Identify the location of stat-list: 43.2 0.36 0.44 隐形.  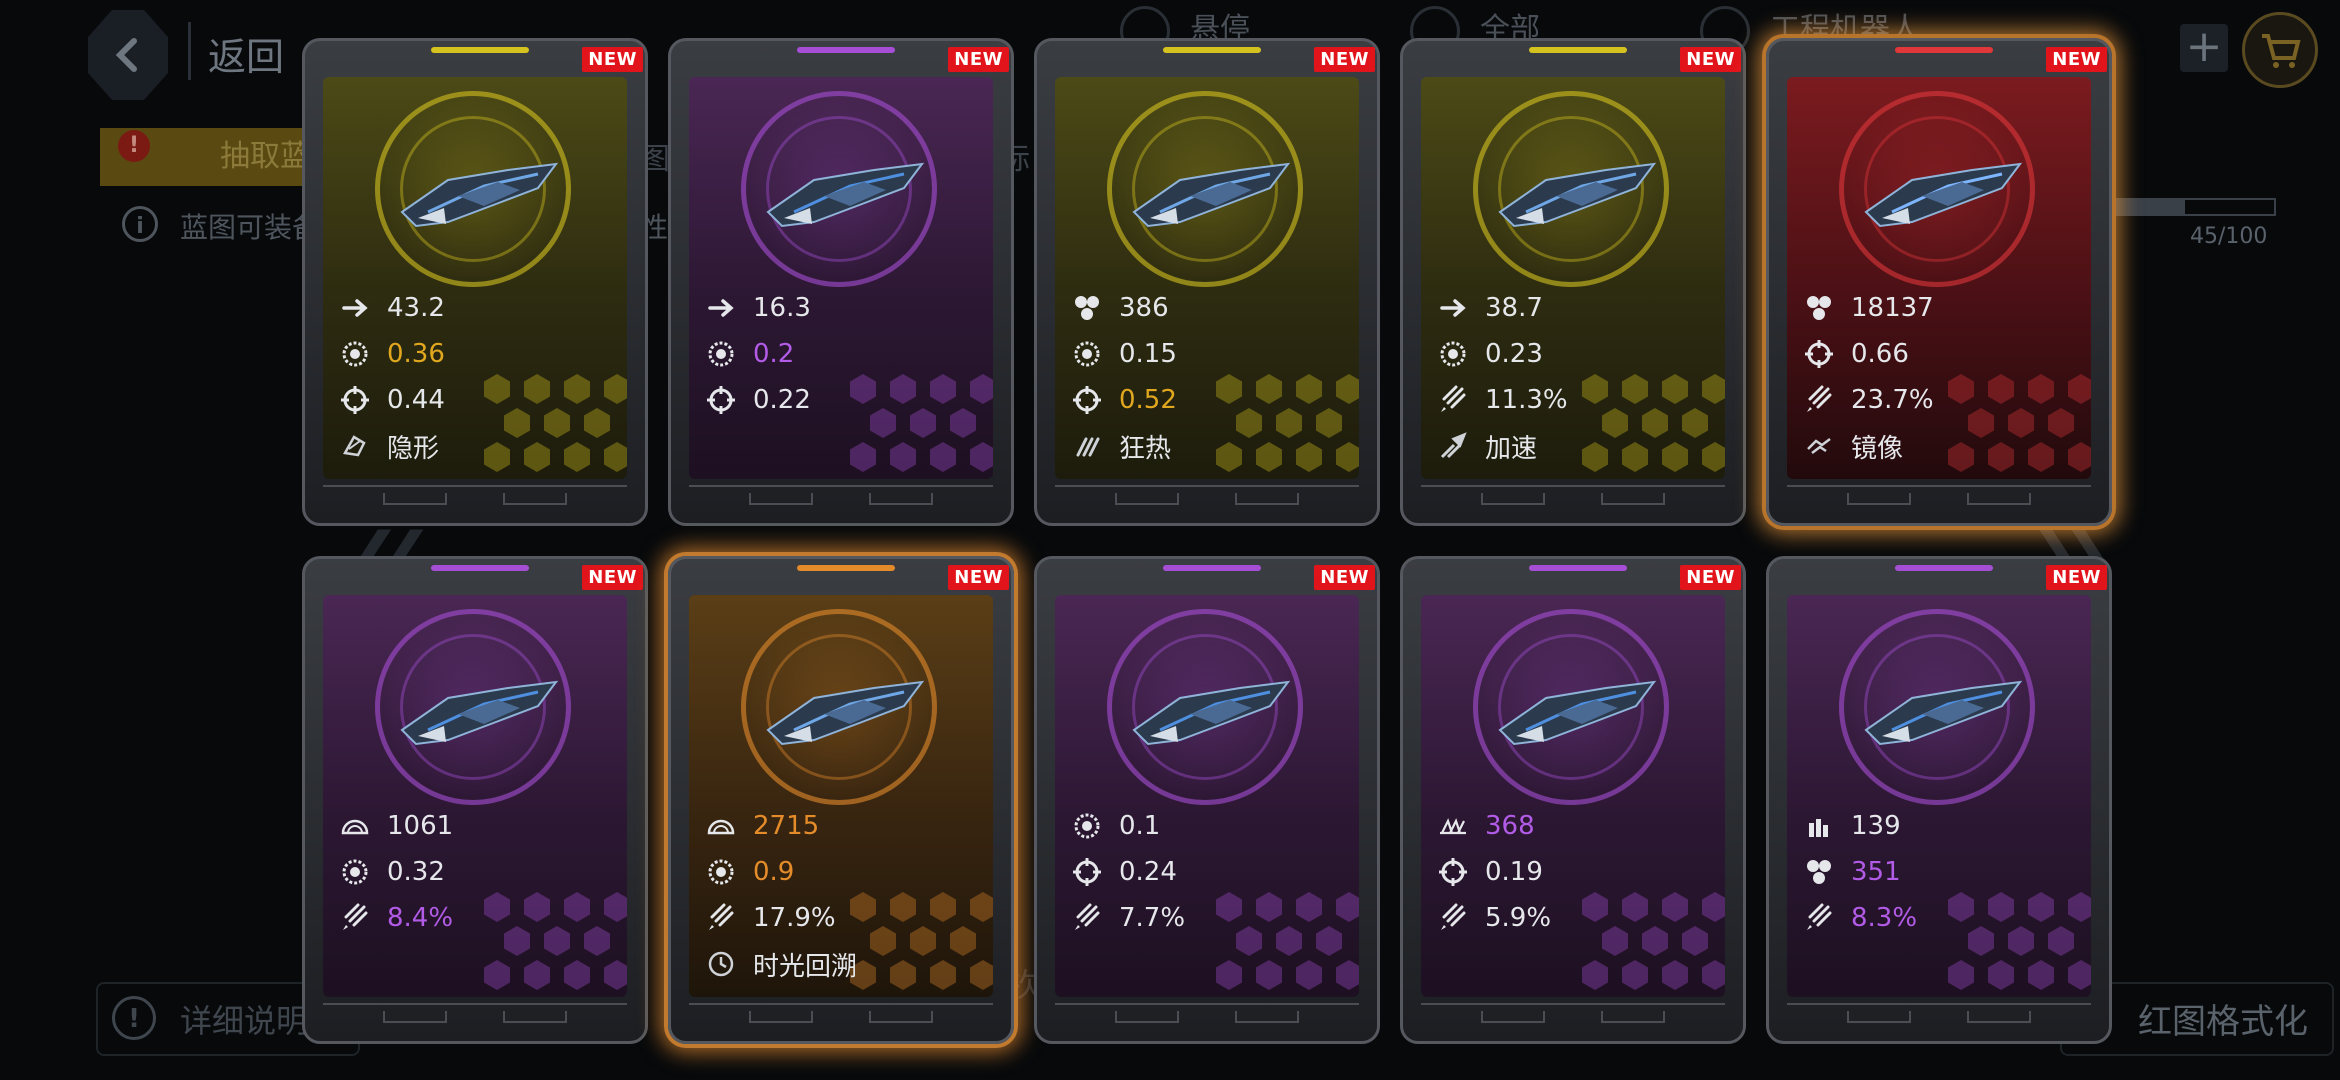
(483, 377).